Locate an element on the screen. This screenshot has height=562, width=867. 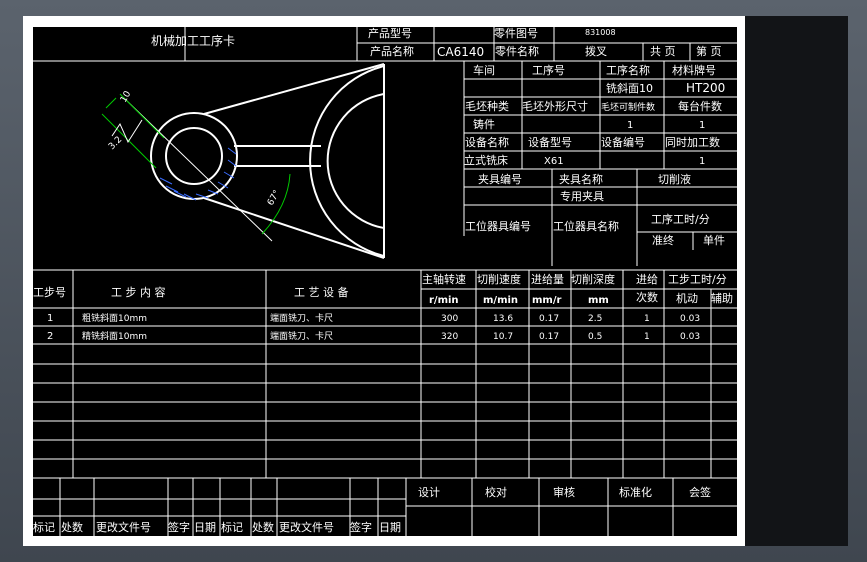
speed-unit: m/min is located at coordinates (500, 300).